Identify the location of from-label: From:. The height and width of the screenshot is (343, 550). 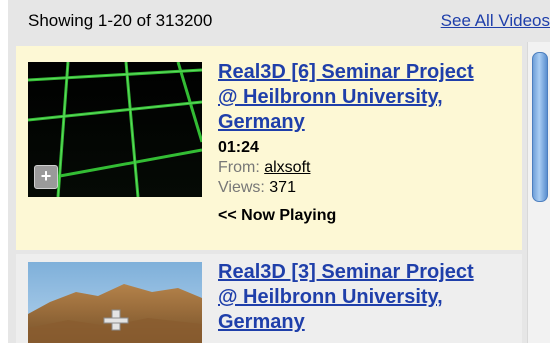
(241, 167).